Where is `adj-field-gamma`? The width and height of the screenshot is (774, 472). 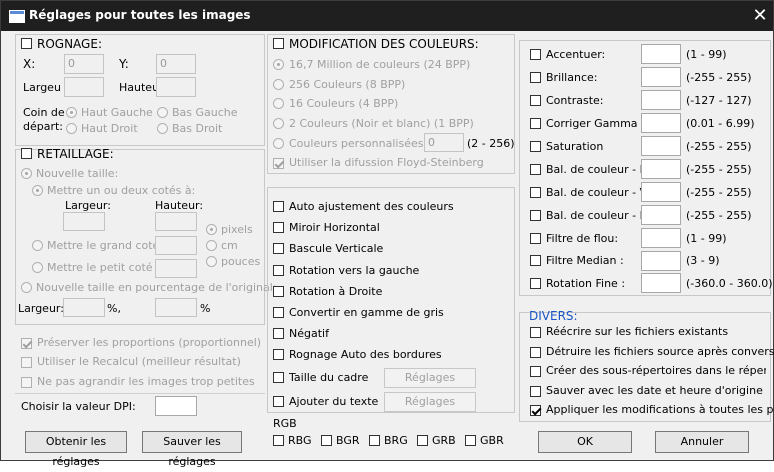
adj-field-gamma is located at coordinates (661, 123).